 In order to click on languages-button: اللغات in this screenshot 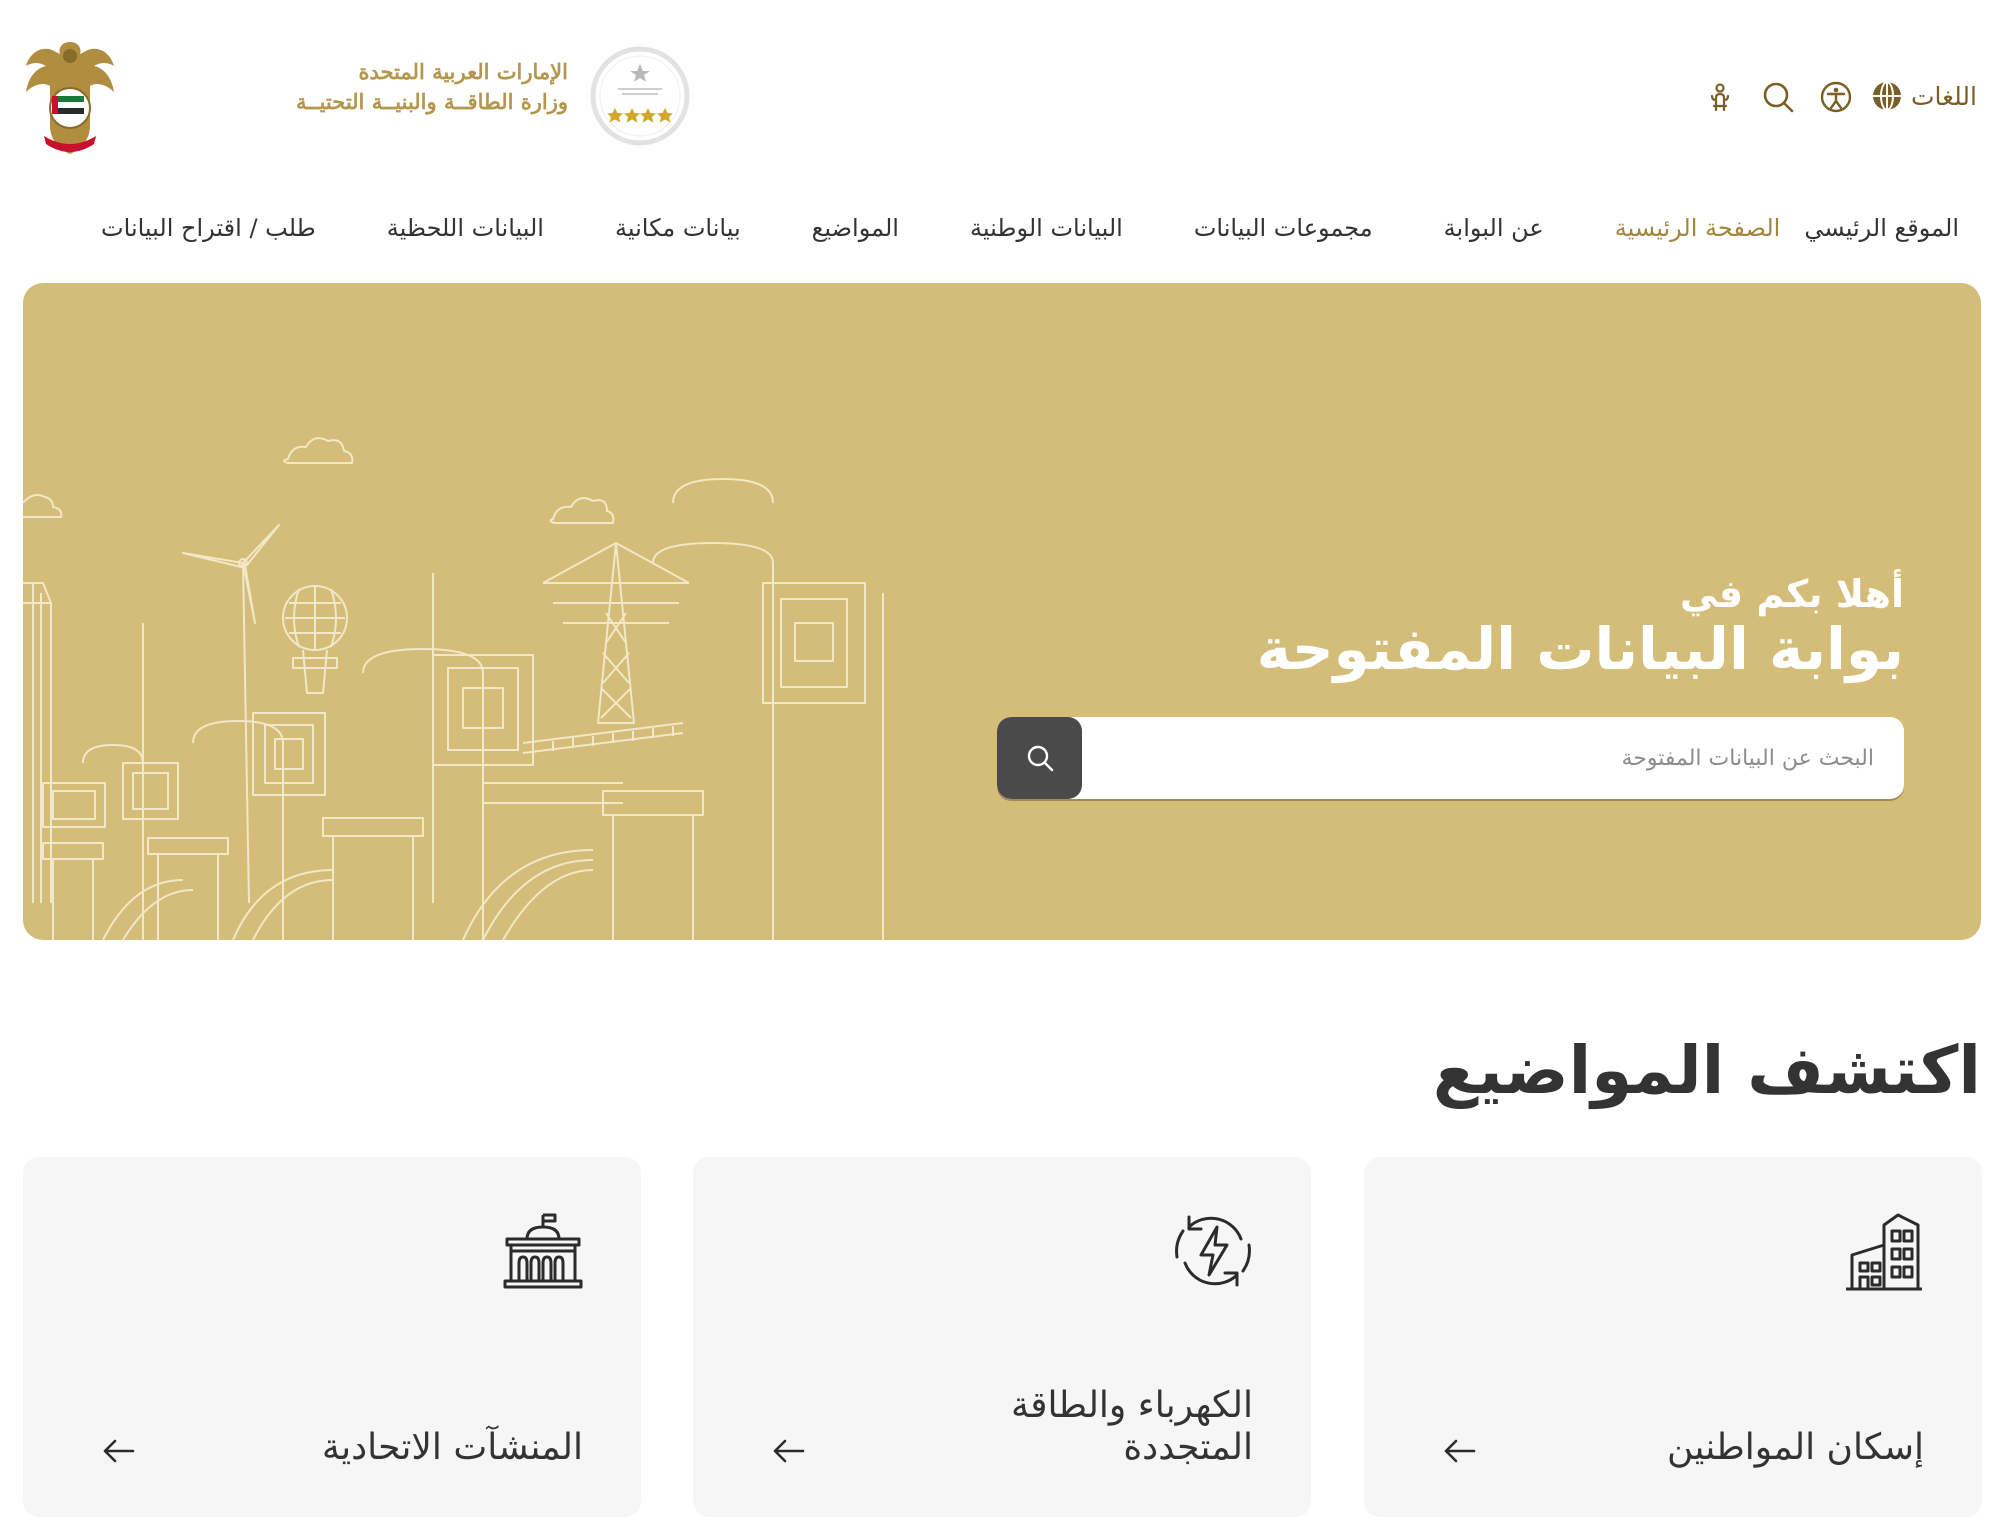, I will do `click(1924, 96)`.